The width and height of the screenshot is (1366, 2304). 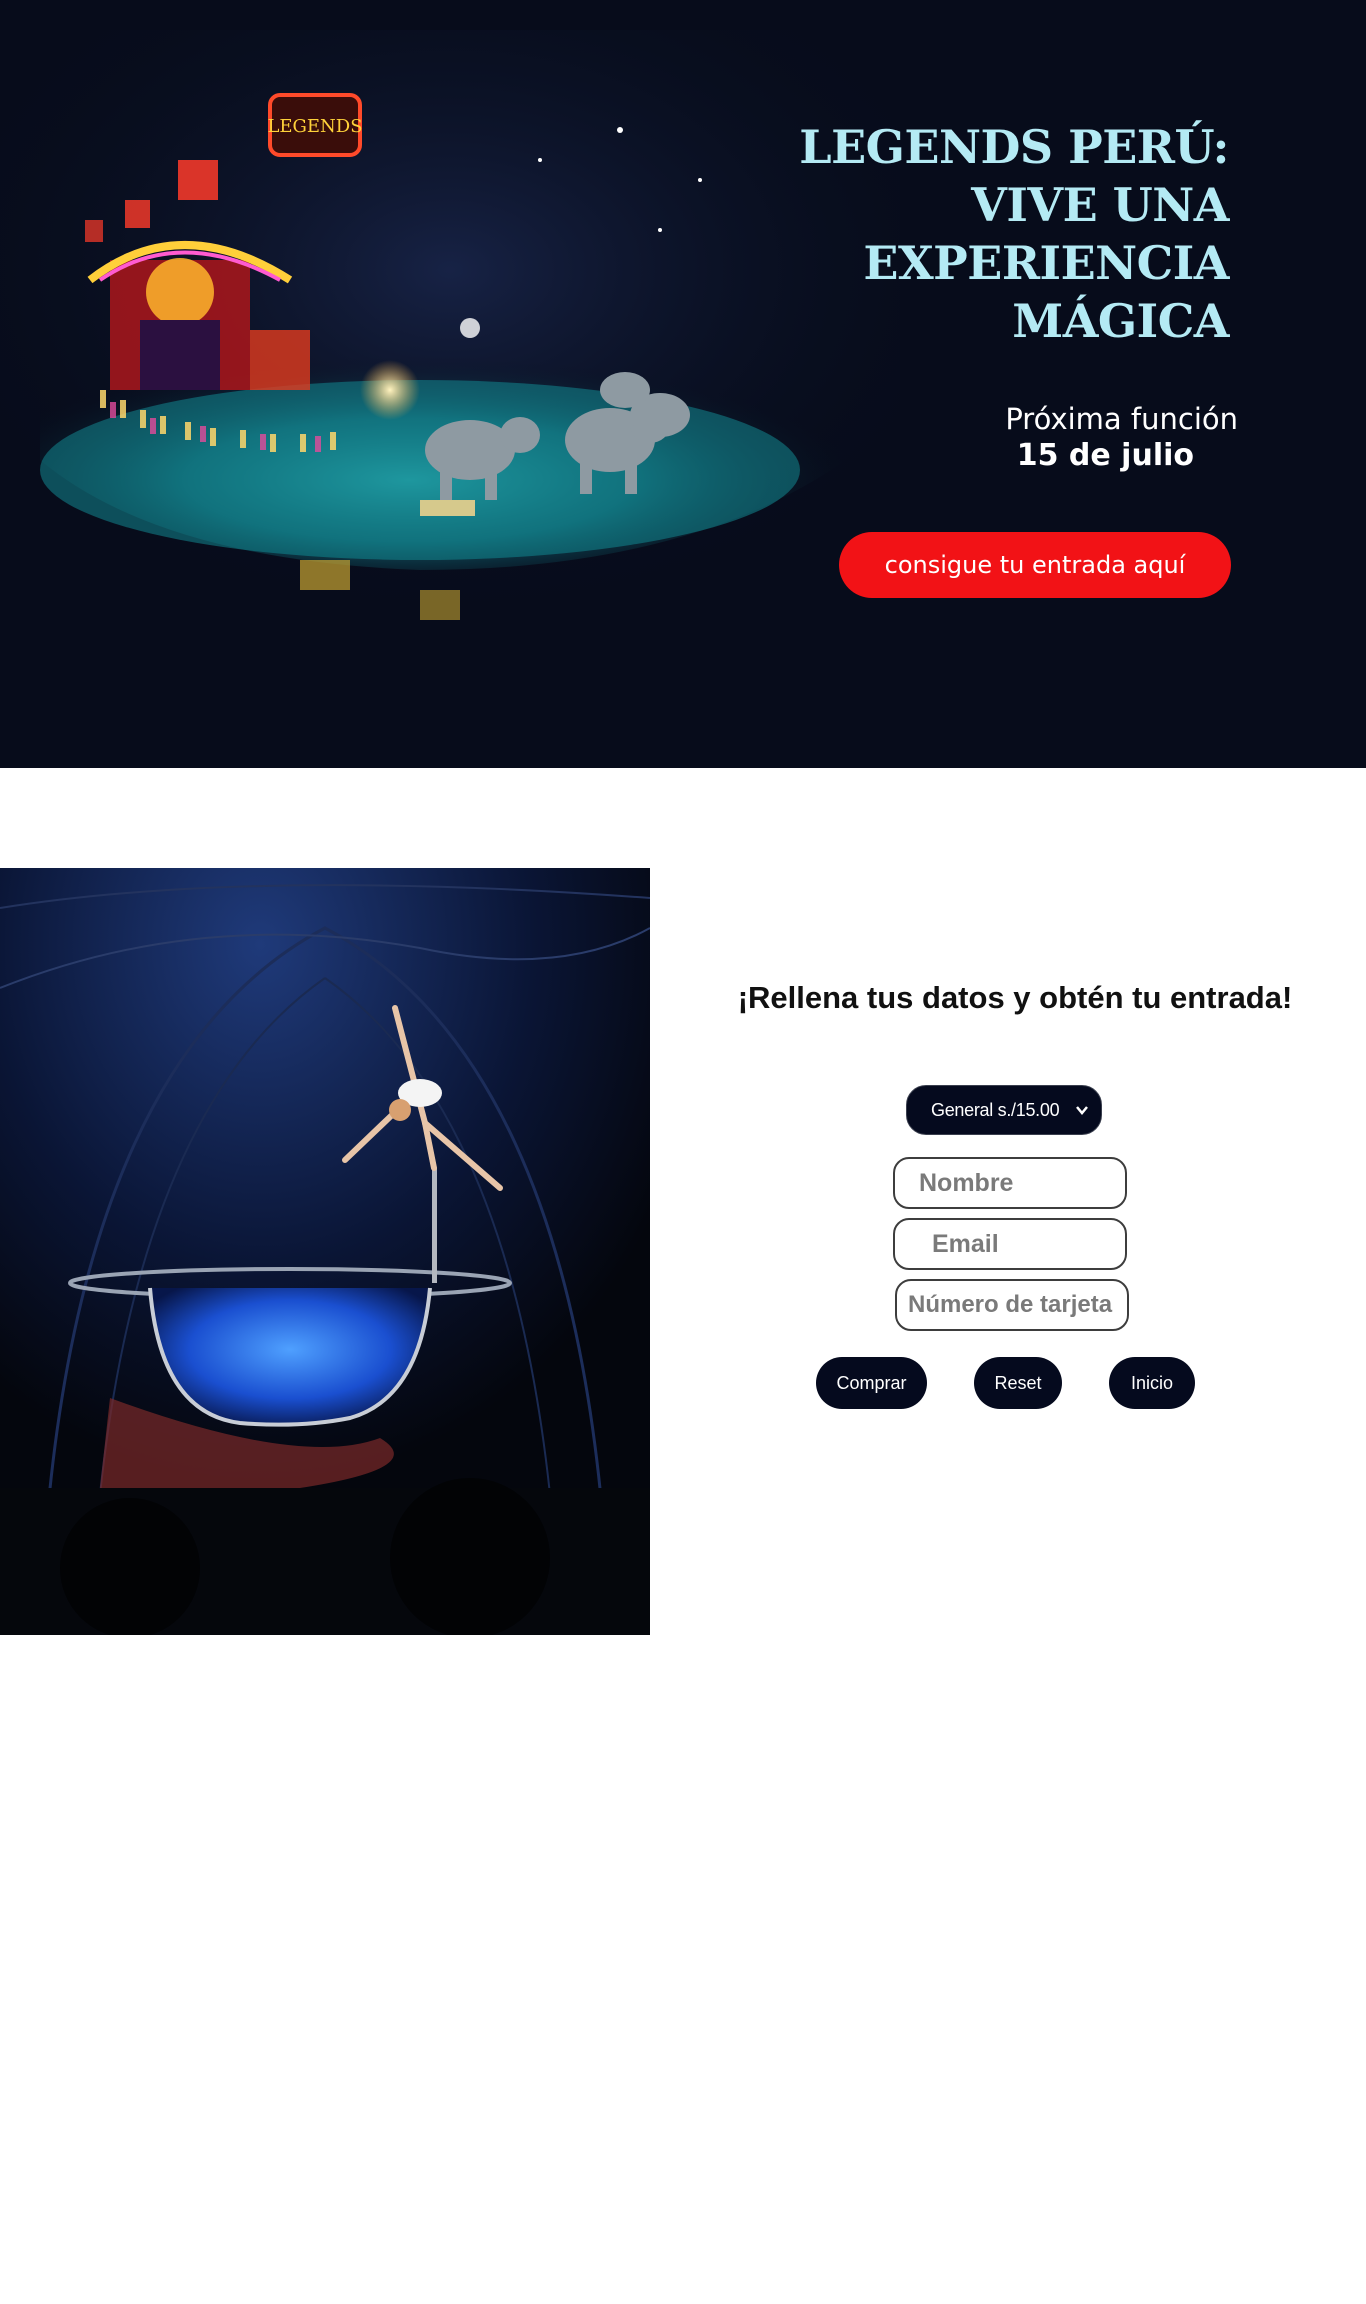 I want to click on hero-title-line: LEGENDS PERÚ:, so click(x=1014, y=147).